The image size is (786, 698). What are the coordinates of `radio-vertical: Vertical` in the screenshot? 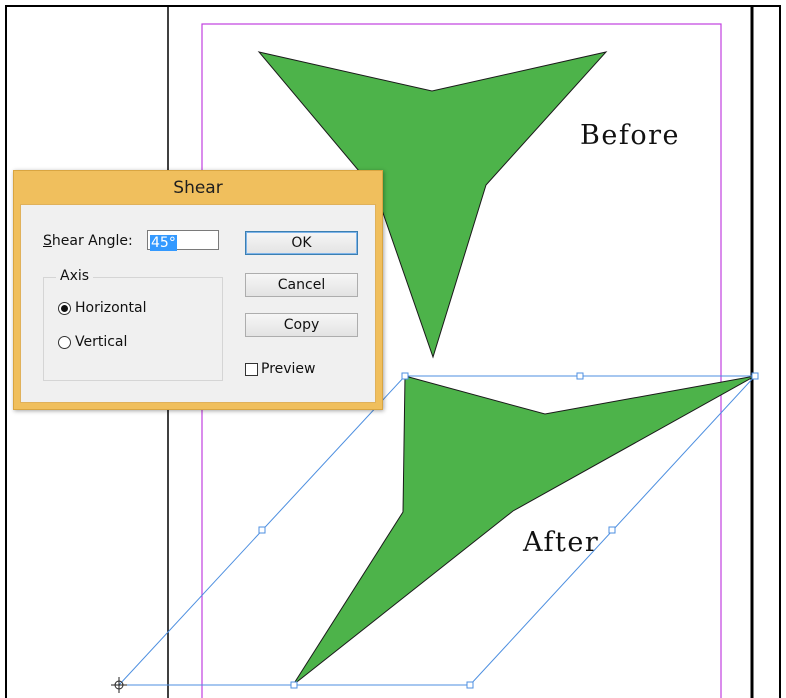 It's located at (92, 342).